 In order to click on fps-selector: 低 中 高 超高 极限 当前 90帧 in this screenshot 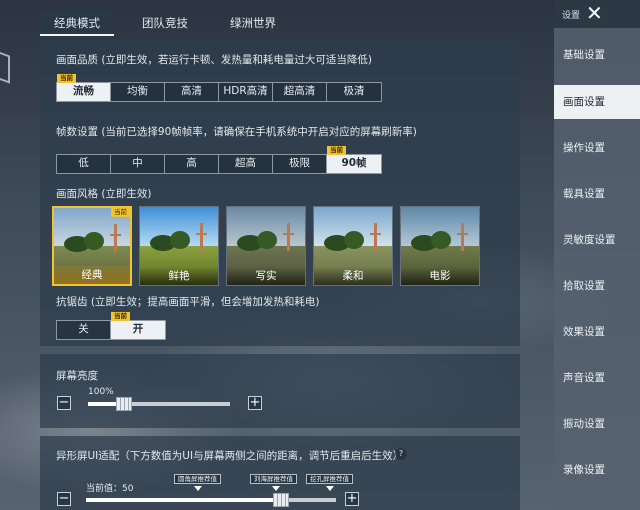, I will do `click(219, 160)`.